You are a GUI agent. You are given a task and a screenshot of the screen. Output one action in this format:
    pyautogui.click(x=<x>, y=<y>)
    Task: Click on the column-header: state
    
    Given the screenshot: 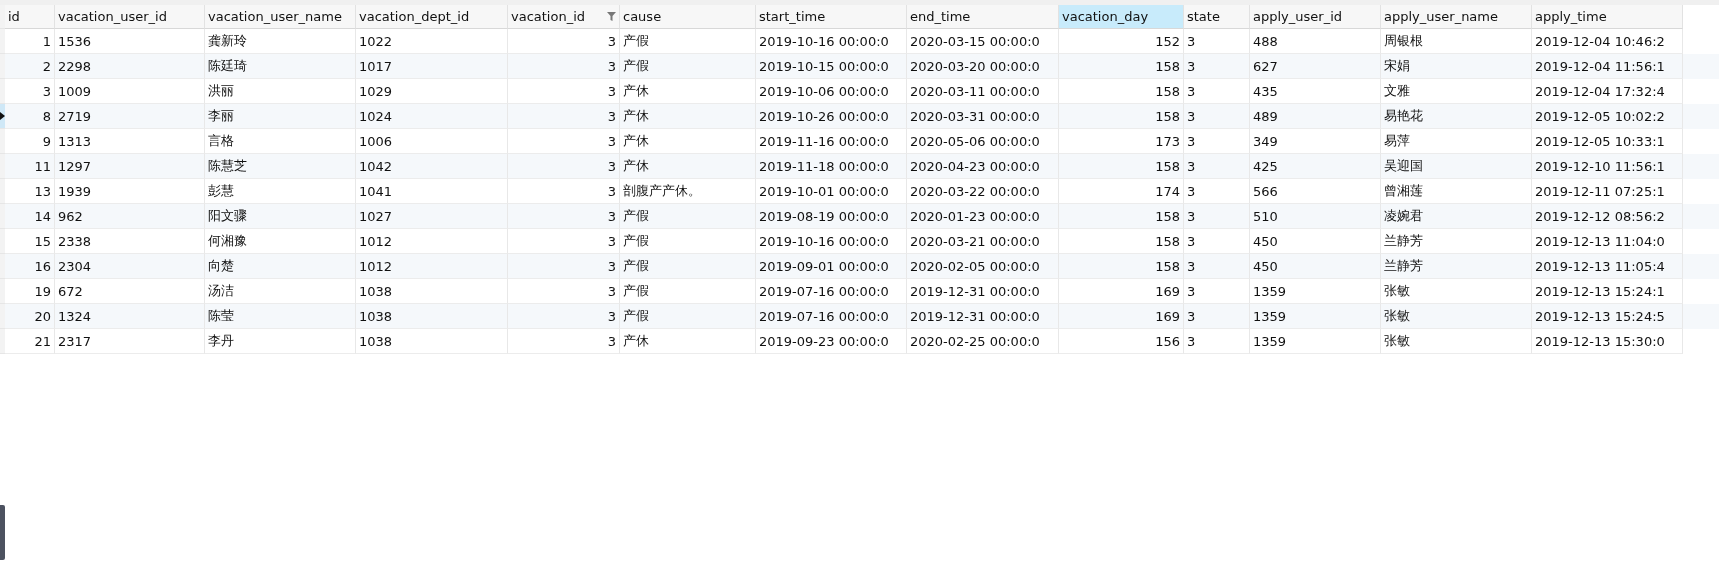 What is the action you would take?
    pyautogui.click(x=1217, y=17)
    